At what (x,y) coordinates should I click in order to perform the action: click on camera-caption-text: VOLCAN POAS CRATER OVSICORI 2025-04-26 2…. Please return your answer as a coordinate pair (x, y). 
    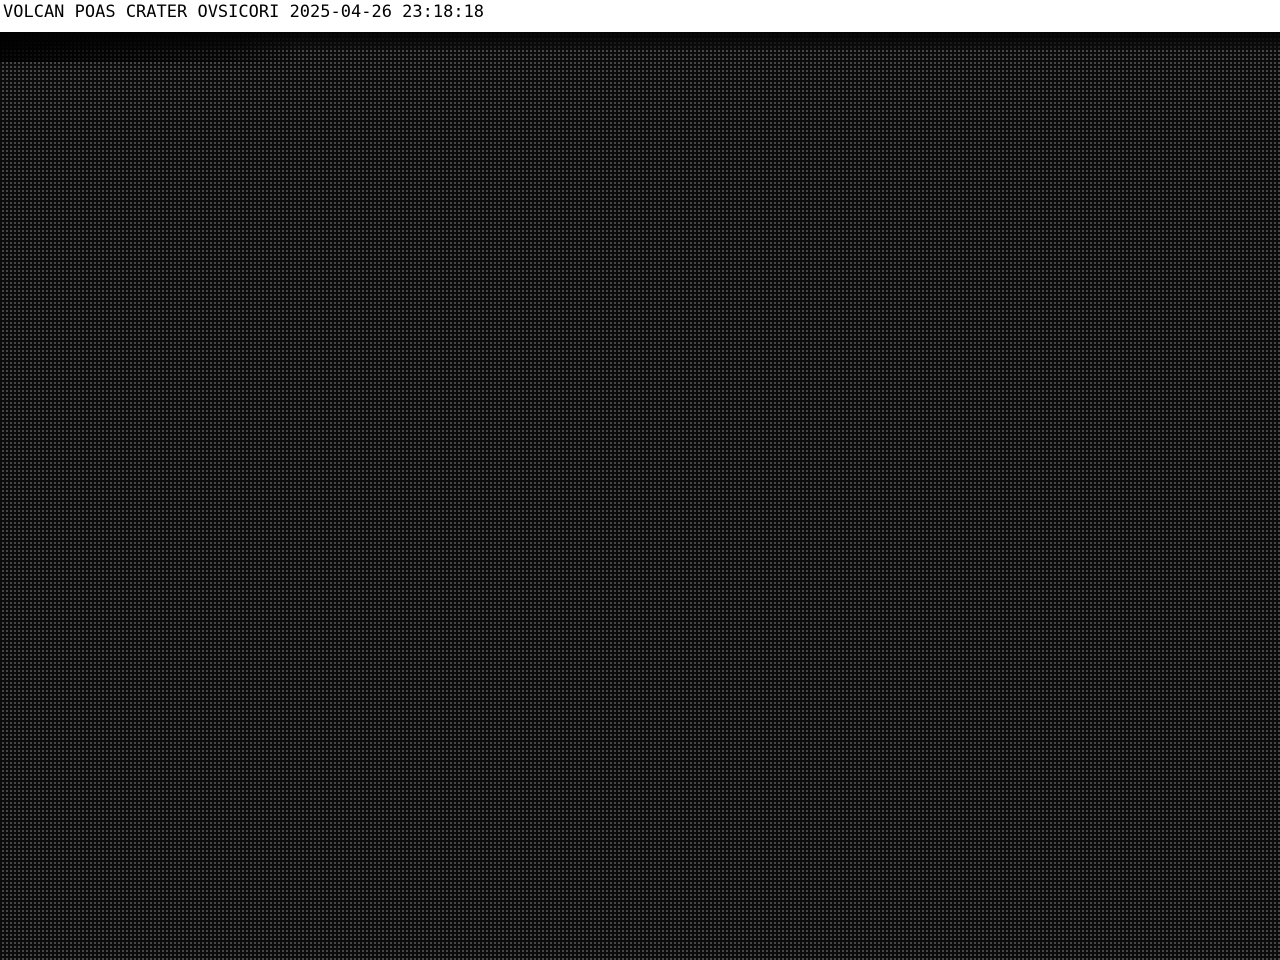
    Looking at the image, I should click on (244, 12).